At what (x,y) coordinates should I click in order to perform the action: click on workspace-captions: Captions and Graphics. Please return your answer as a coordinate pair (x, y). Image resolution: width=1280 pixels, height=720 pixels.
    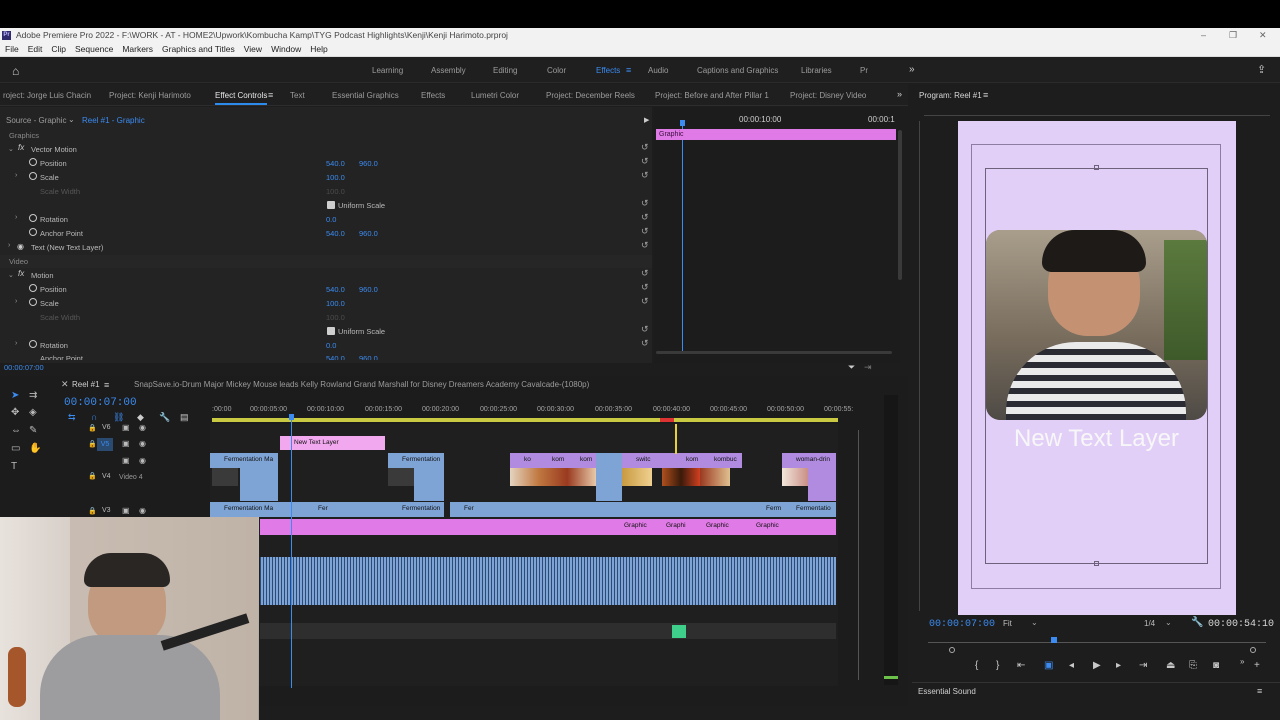
    Looking at the image, I should click on (737, 70).